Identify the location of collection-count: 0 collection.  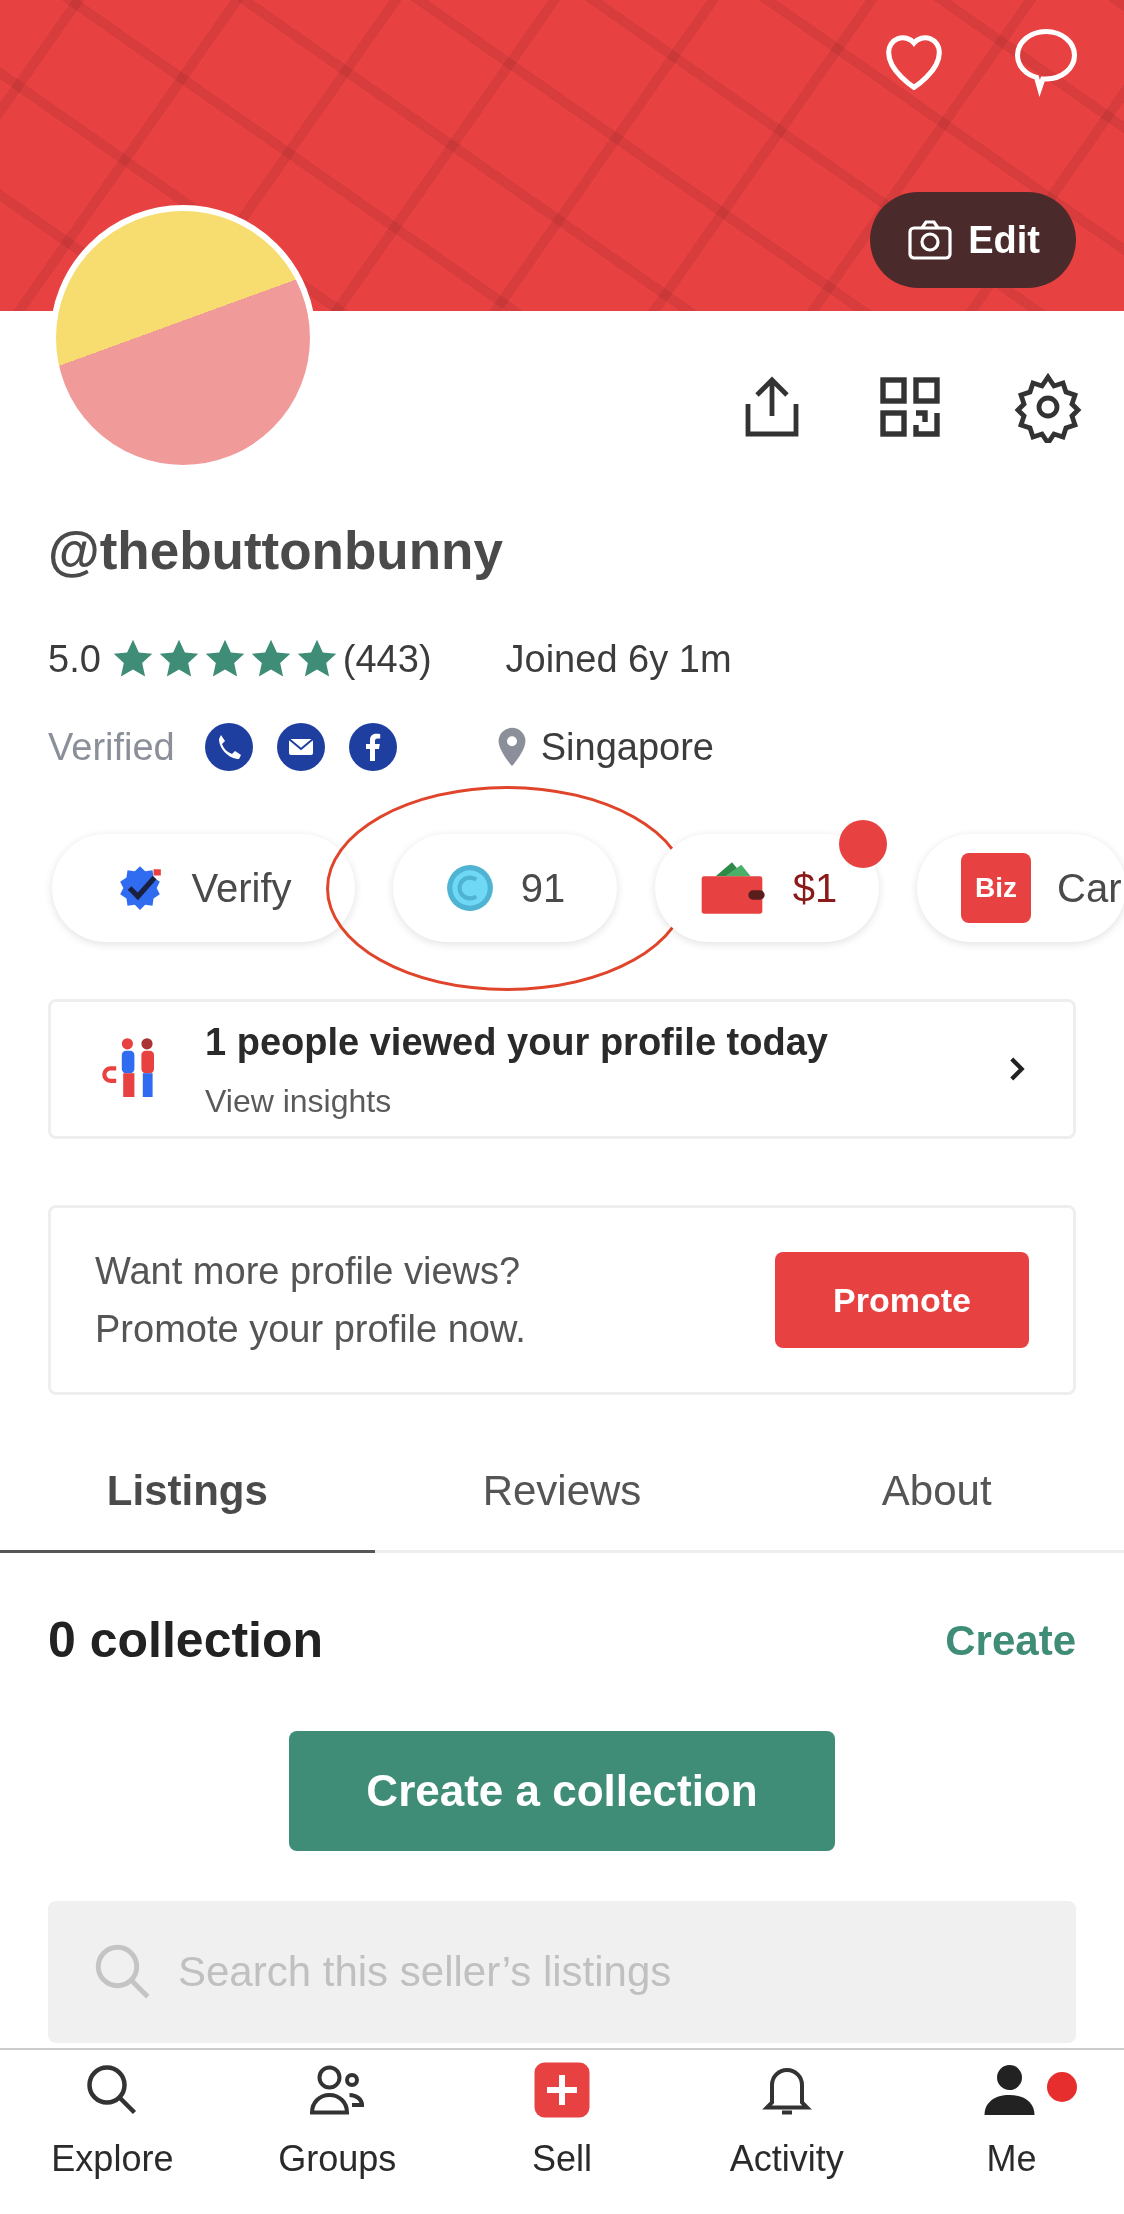
(186, 1640).